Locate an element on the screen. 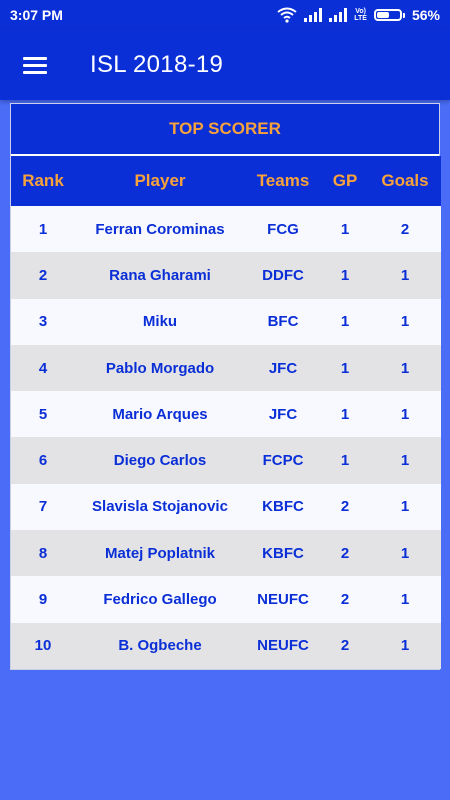 The width and height of the screenshot is (450, 800). table-row: 2 Rana Gharami DDFC 1 1 is located at coordinates (226, 275).